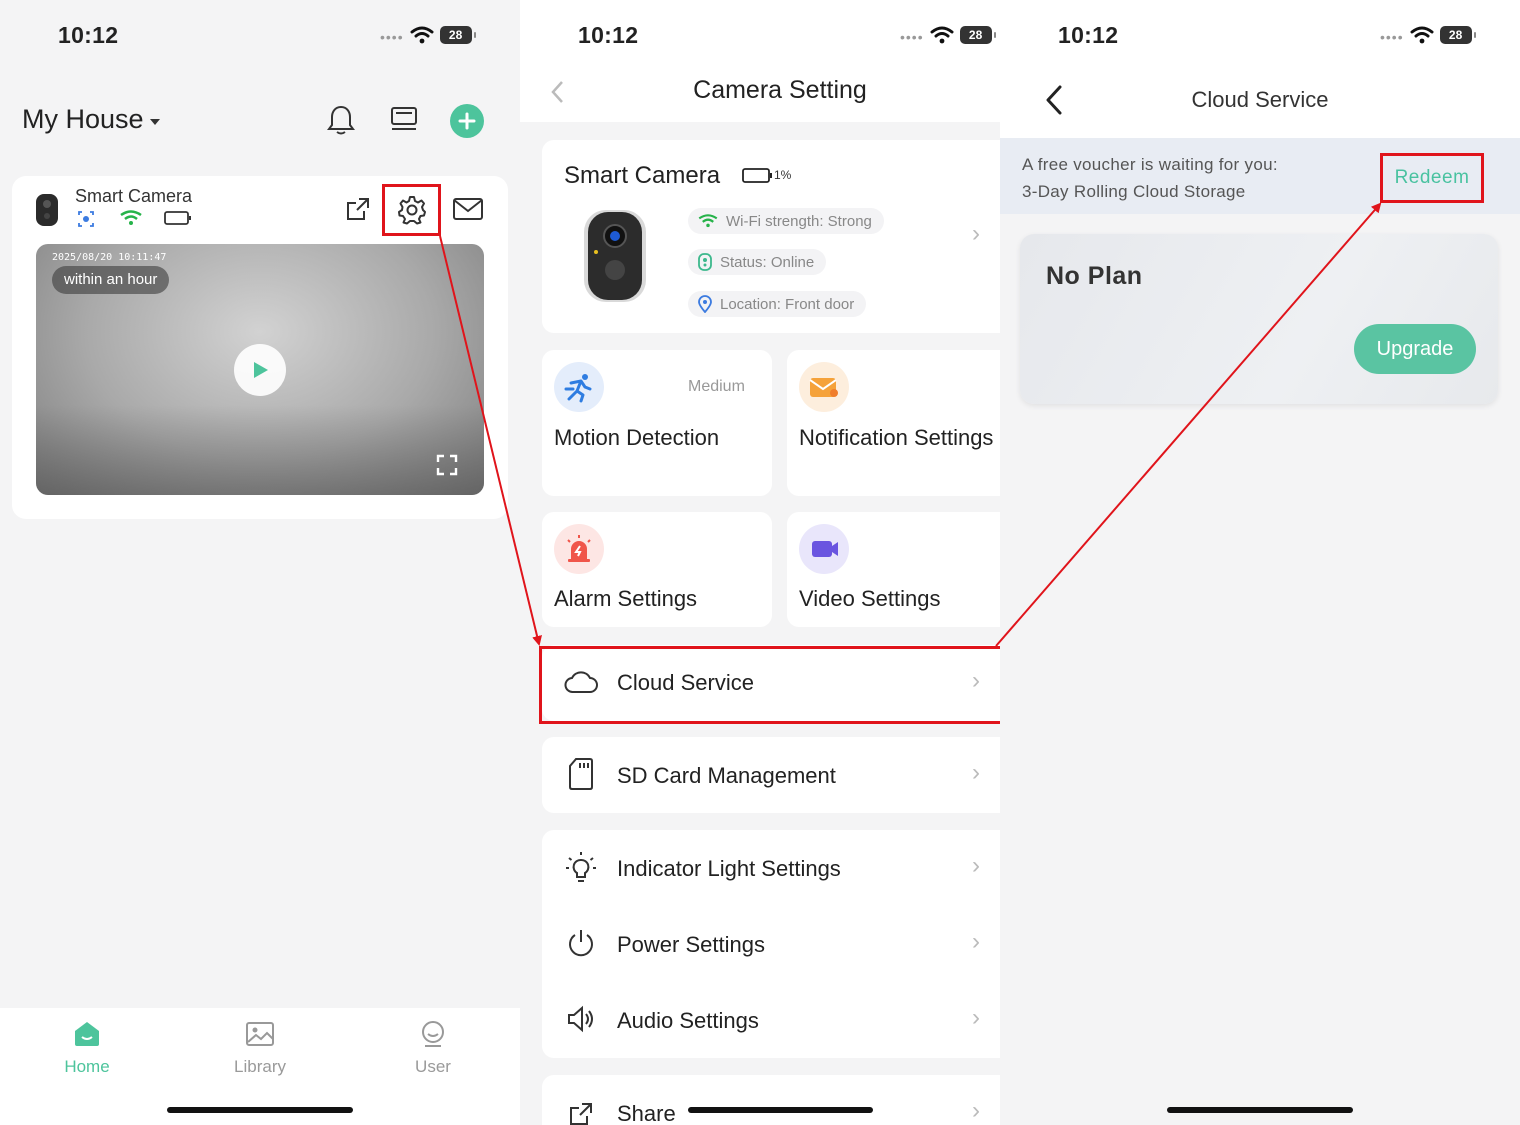  Describe the element at coordinates (771, 1100) in the screenshot. I see `row-share: Share ›` at that location.